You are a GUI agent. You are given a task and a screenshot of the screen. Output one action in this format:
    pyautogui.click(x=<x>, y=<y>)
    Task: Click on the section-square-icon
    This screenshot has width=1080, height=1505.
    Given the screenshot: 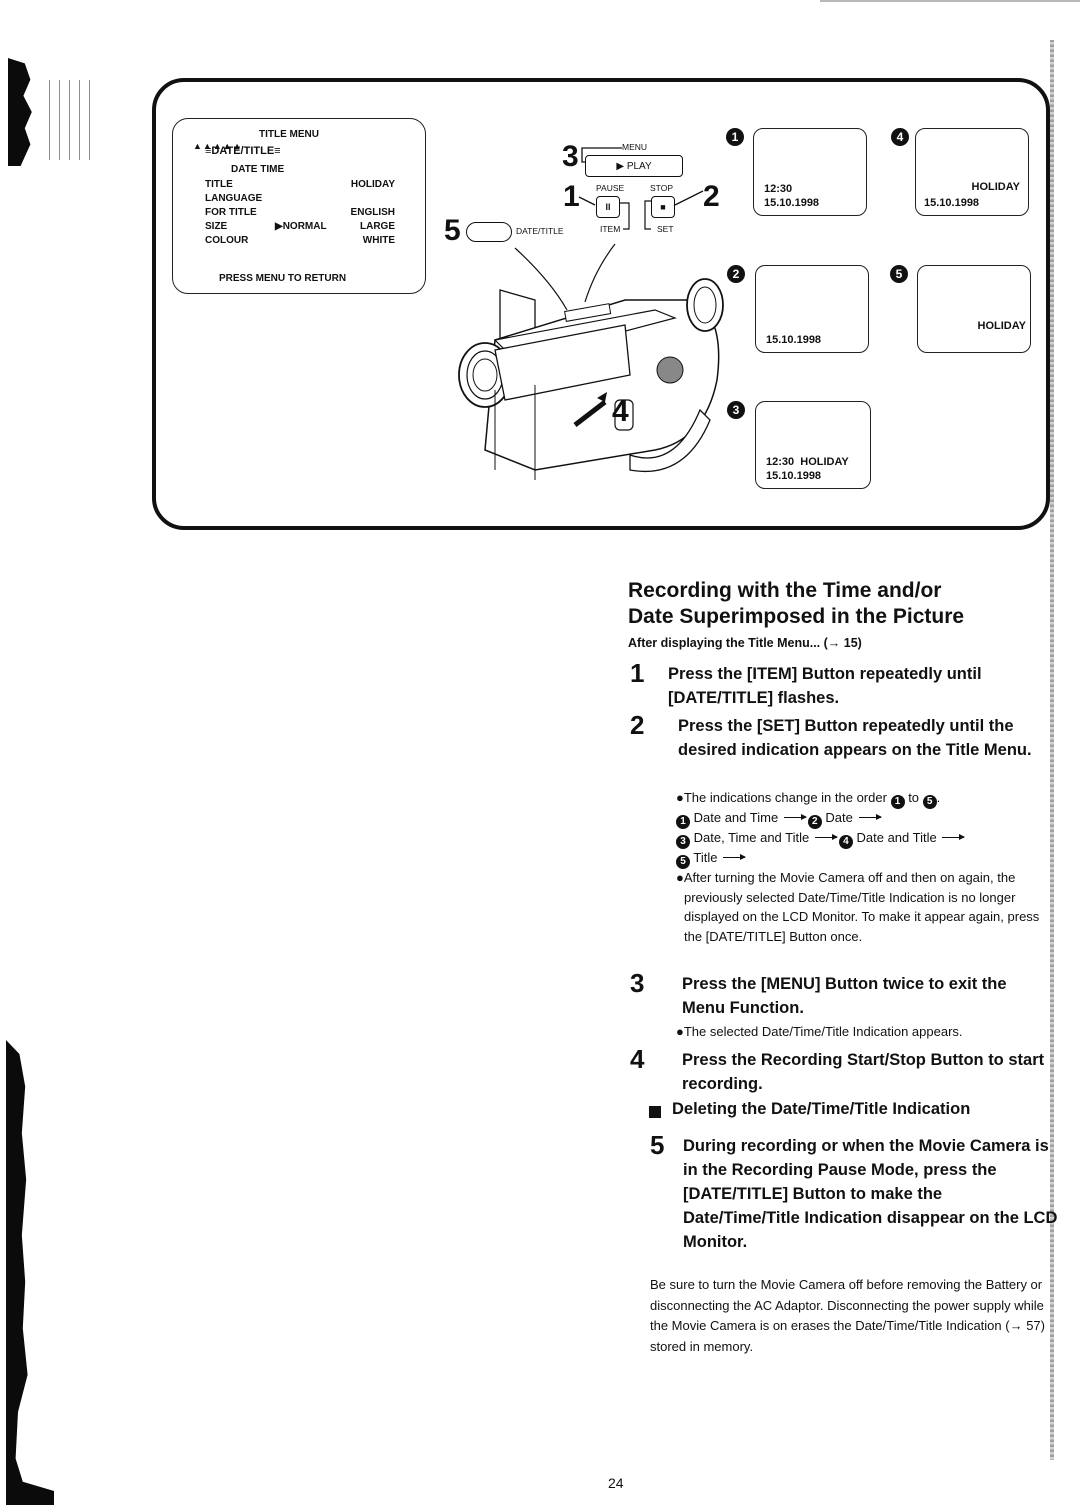 What is the action you would take?
    pyautogui.click(x=655, y=1112)
    